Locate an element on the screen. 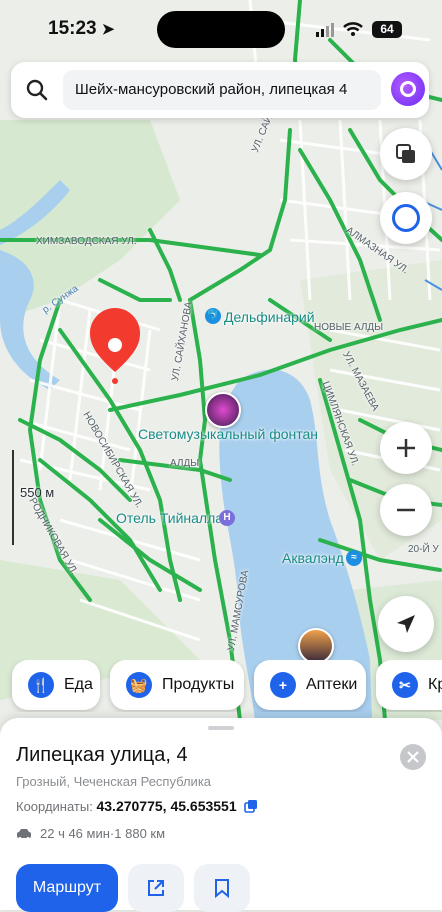 The width and height of the screenshot is (442, 912). chip-beauty: ✂ Кр is located at coordinates (409, 685).